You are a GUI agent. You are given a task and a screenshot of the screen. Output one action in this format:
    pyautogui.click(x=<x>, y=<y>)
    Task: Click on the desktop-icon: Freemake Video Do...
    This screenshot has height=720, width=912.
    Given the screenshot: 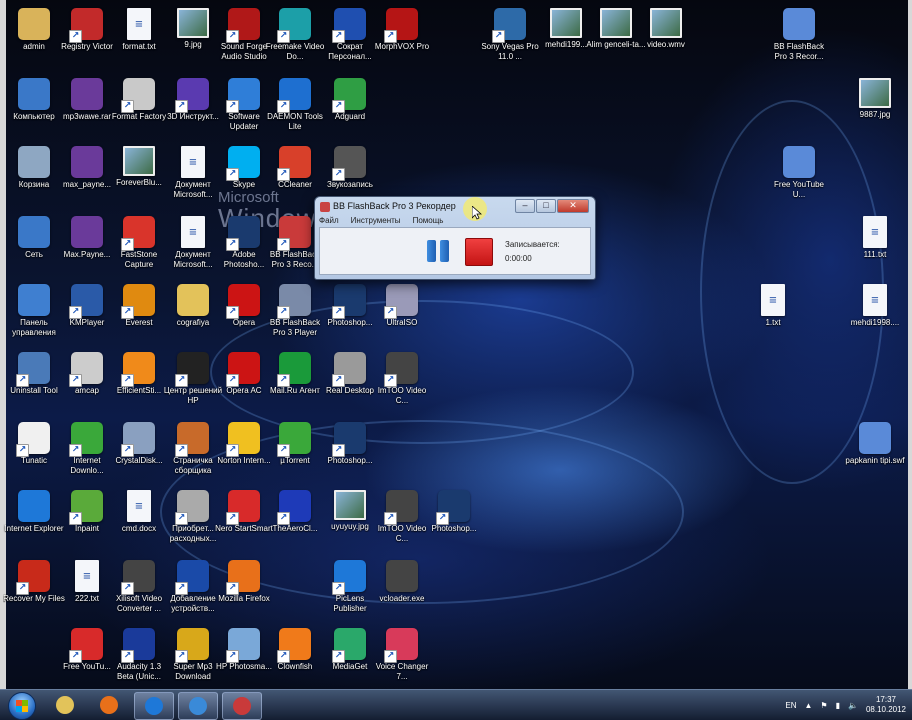 What is the action you would take?
    pyautogui.click(x=295, y=35)
    